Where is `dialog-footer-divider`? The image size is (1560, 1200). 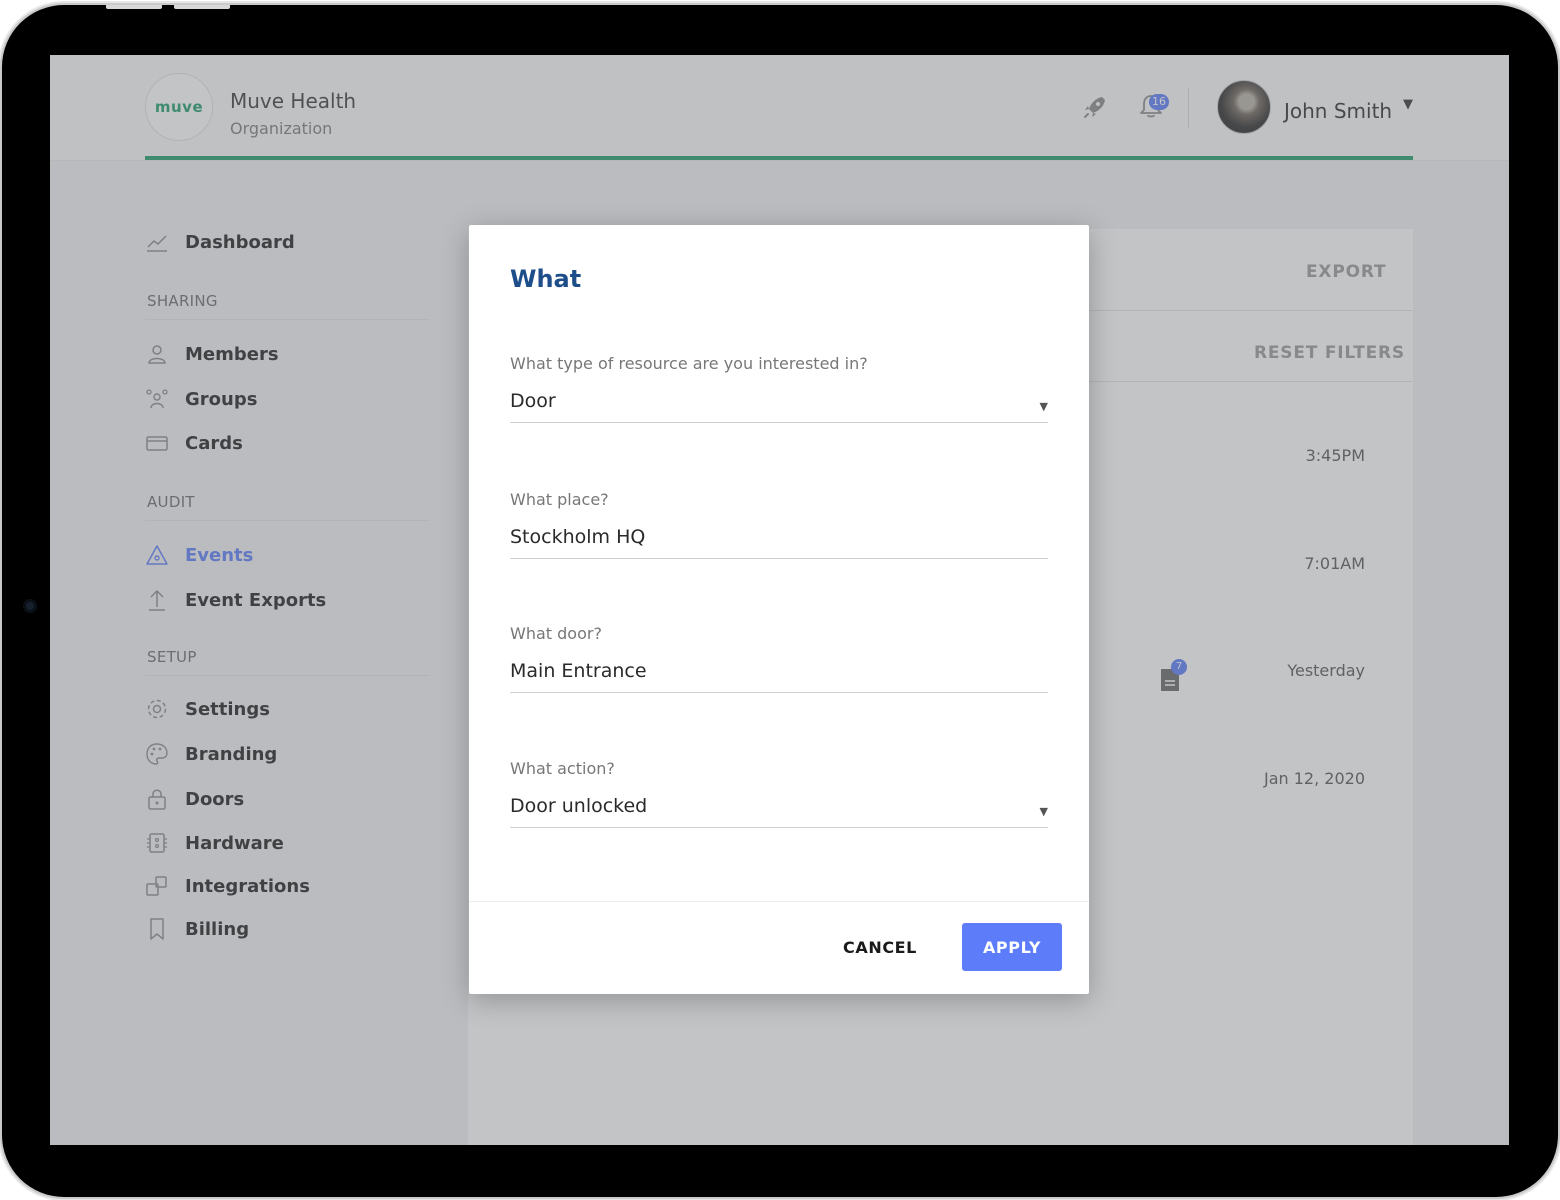
dialog-footer-divider is located at coordinates (779, 901).